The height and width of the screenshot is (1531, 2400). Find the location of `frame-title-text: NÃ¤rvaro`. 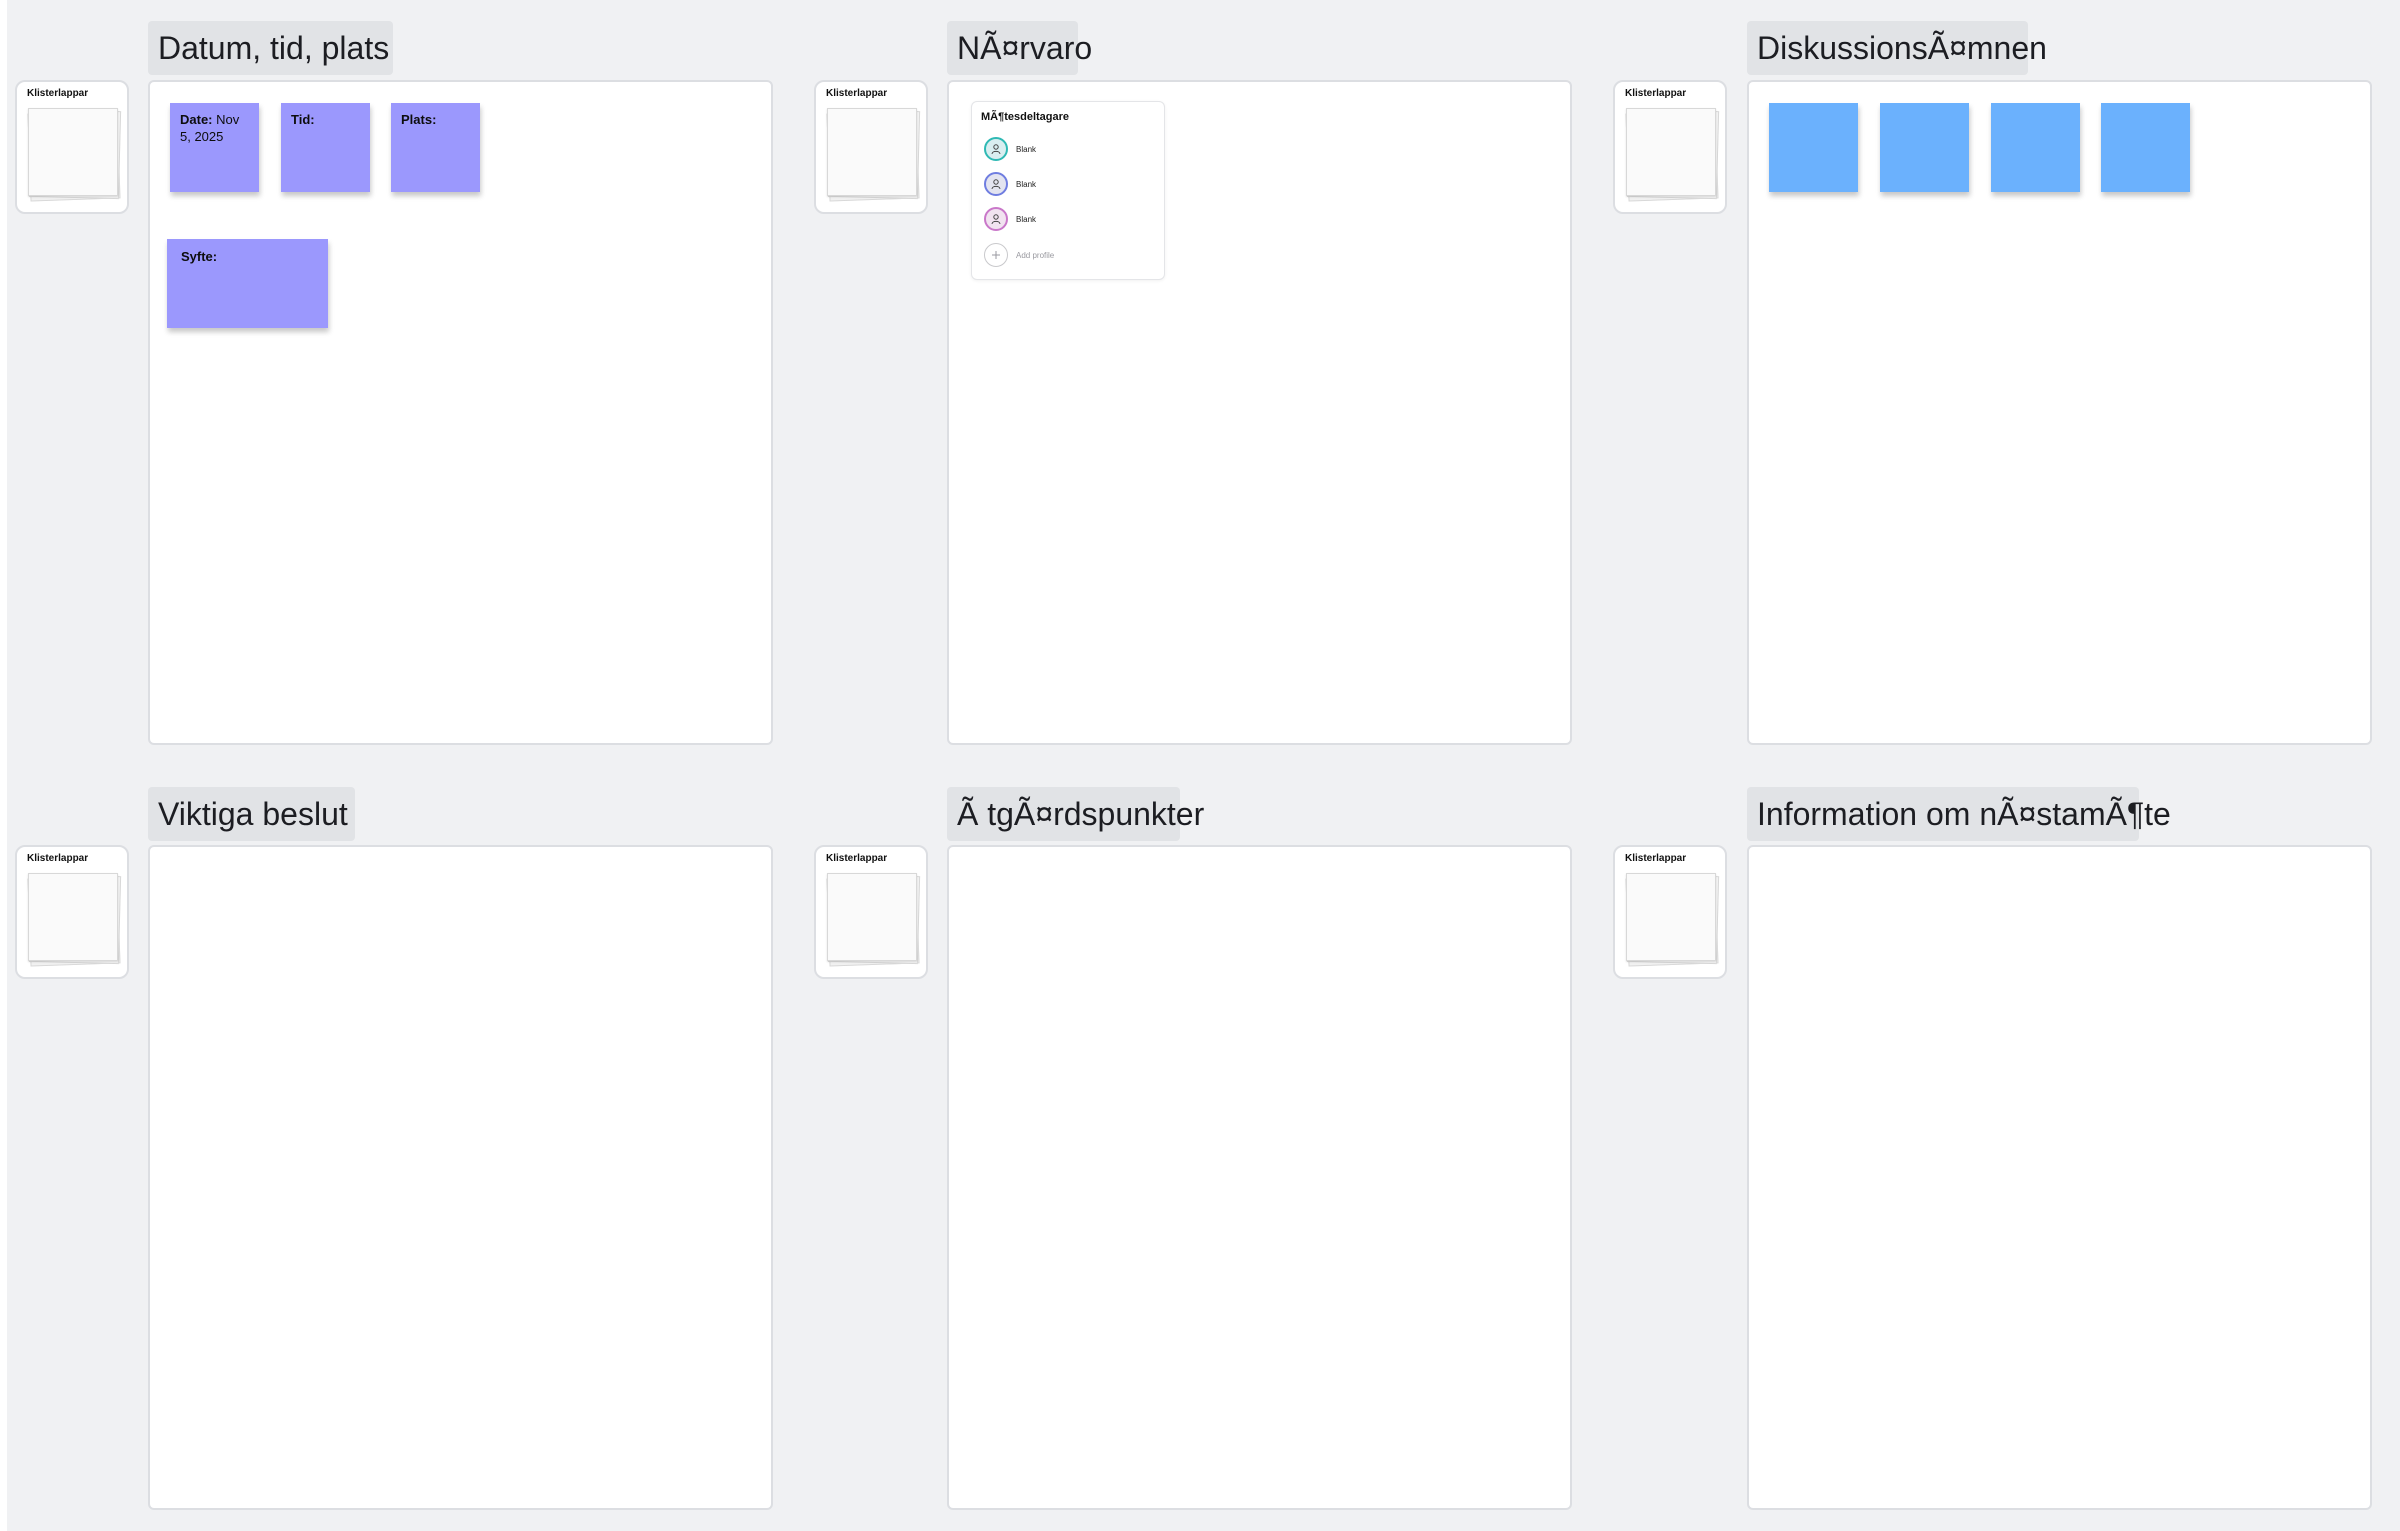

frame-title-text: NÃ¤rvaro is located at coordinates (1025, 48).